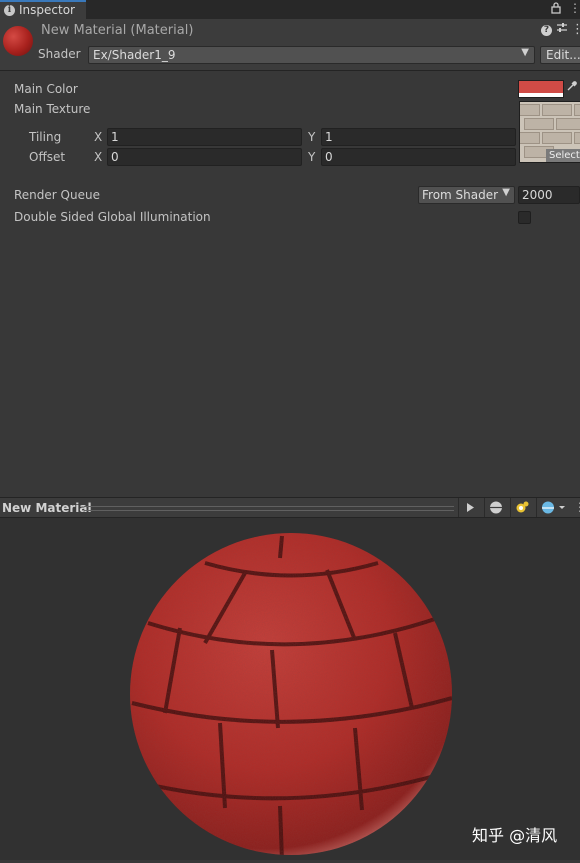 Image resolution: width=580 pixels, height=863 pixels. What do you see at coordinates (546, 30) in the screenshot?
I see `help-icon: ?` at bounding box center [546, 30].